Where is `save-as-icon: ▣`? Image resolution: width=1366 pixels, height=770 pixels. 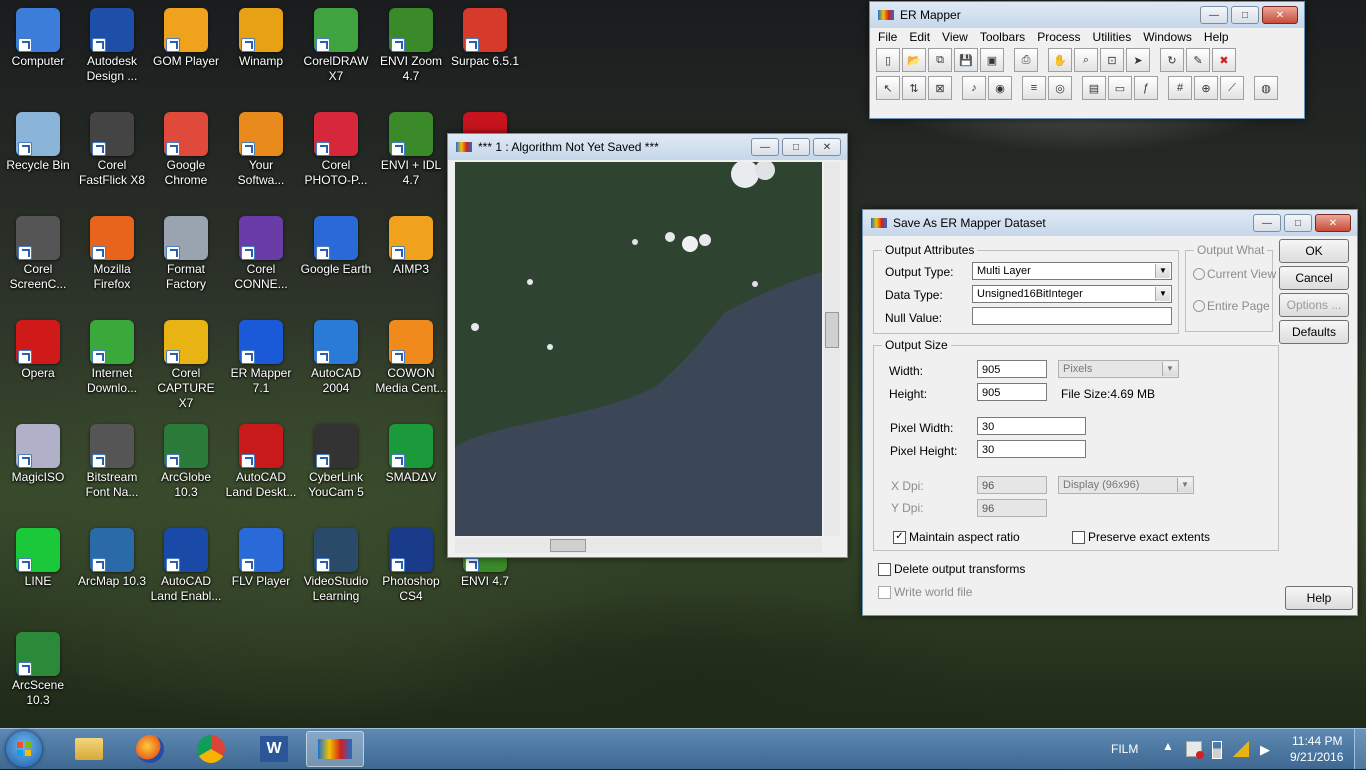
save-as-icon: ▣ is located at coordinates (992, 60).